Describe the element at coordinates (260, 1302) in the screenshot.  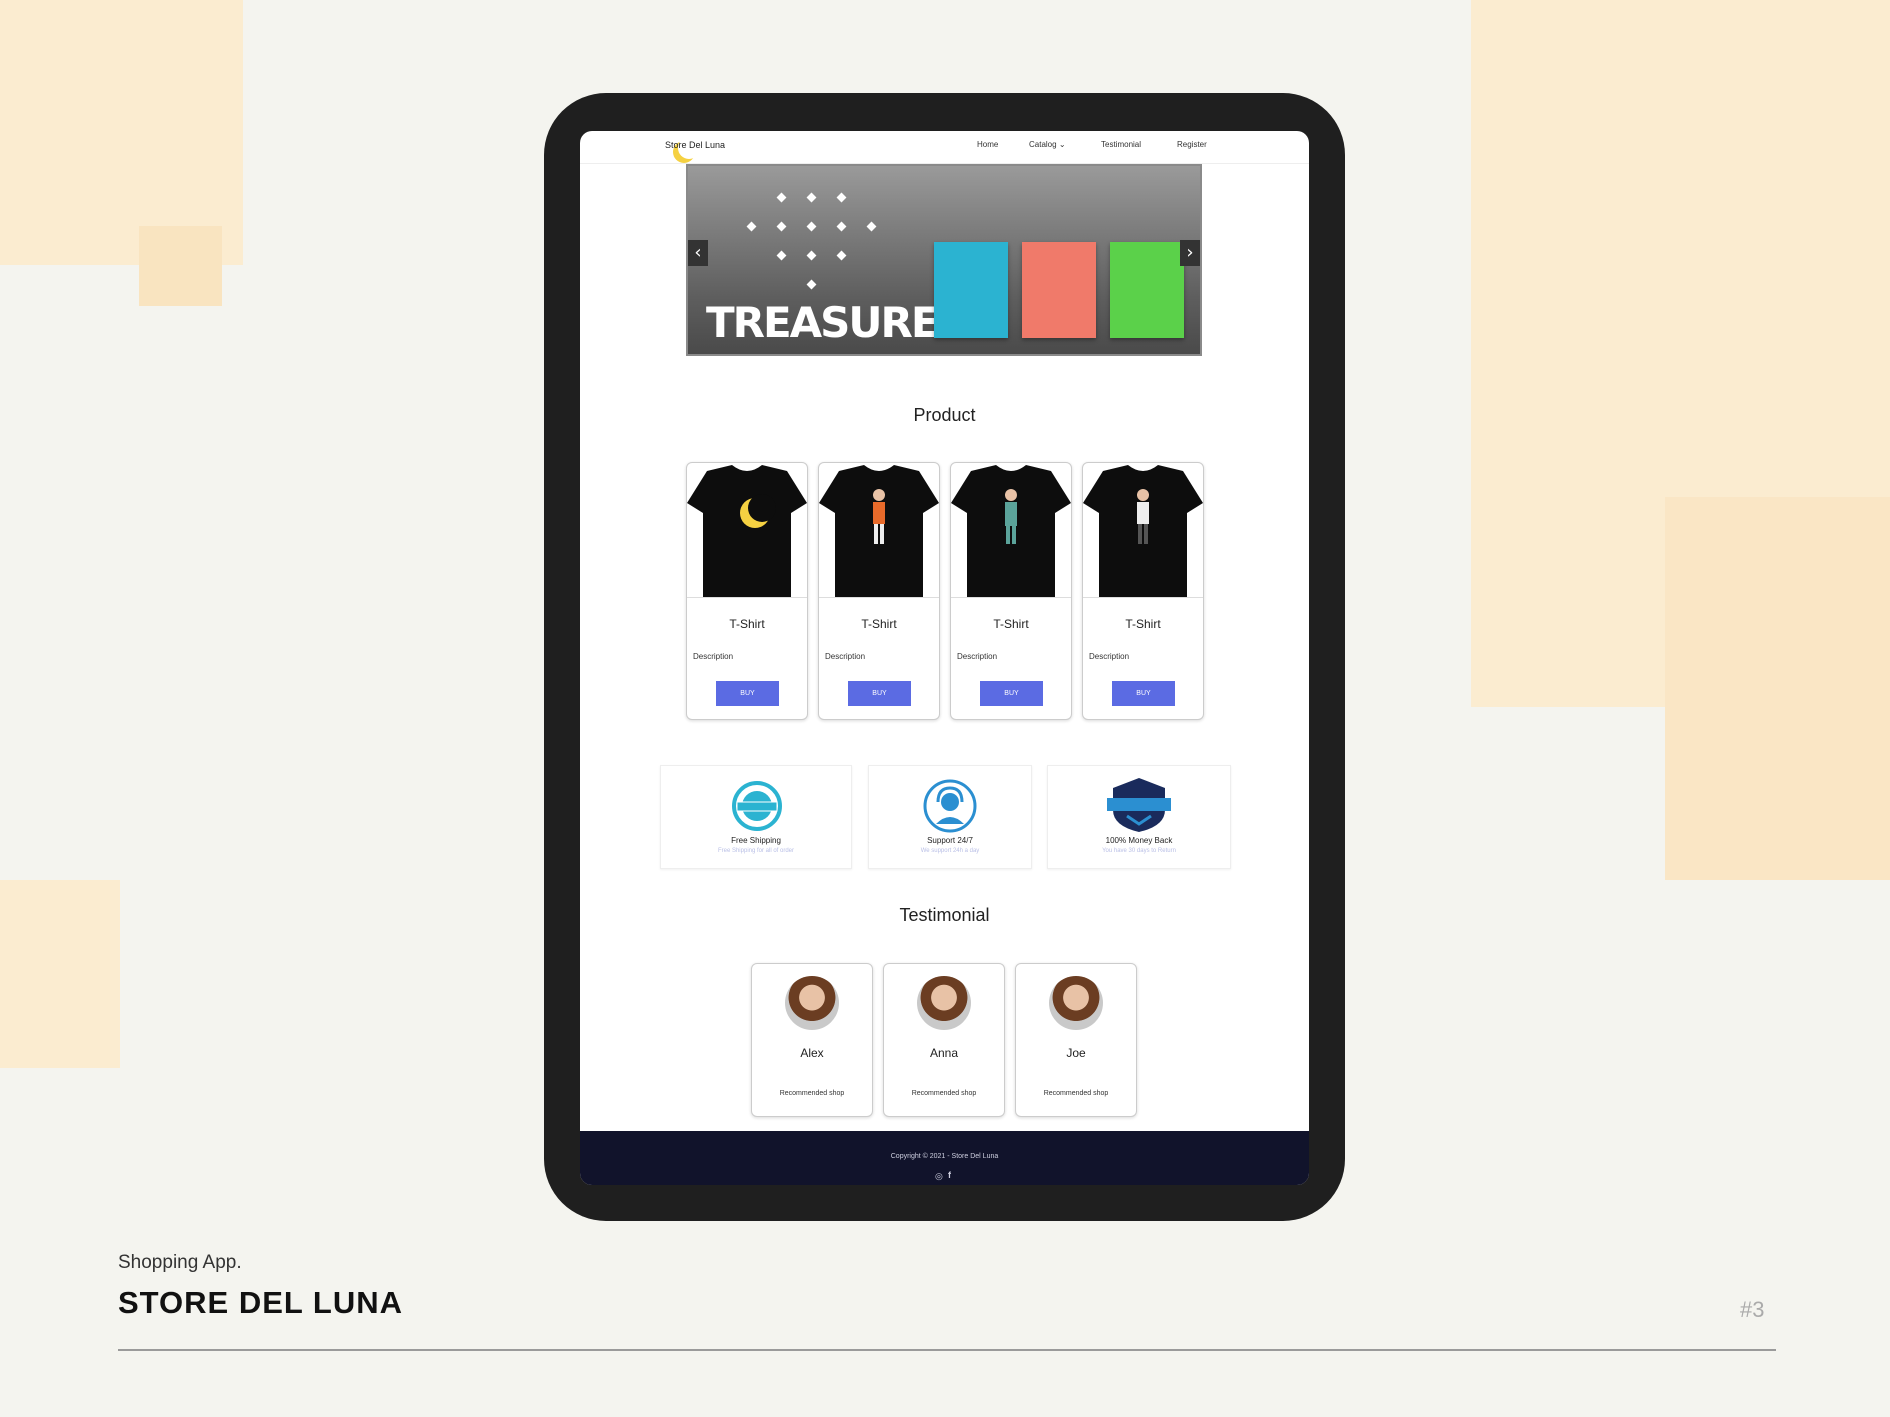
I see `project-title: STORE DEL LUNA` at that location.